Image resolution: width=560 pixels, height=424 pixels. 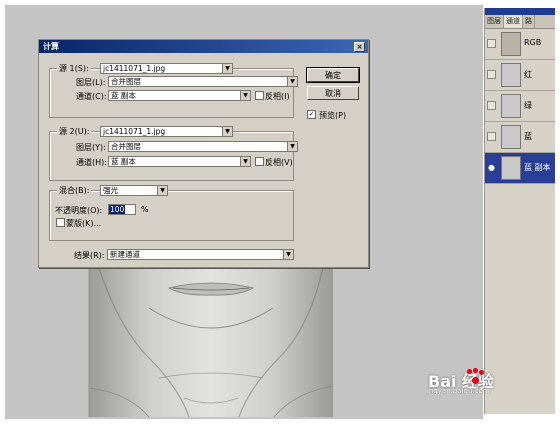 What do you see at coordinates (179, 95) in the screenshot?
I see `source1-channel-select: 蓝 副本 ▼` at bounding box center [179, 95].